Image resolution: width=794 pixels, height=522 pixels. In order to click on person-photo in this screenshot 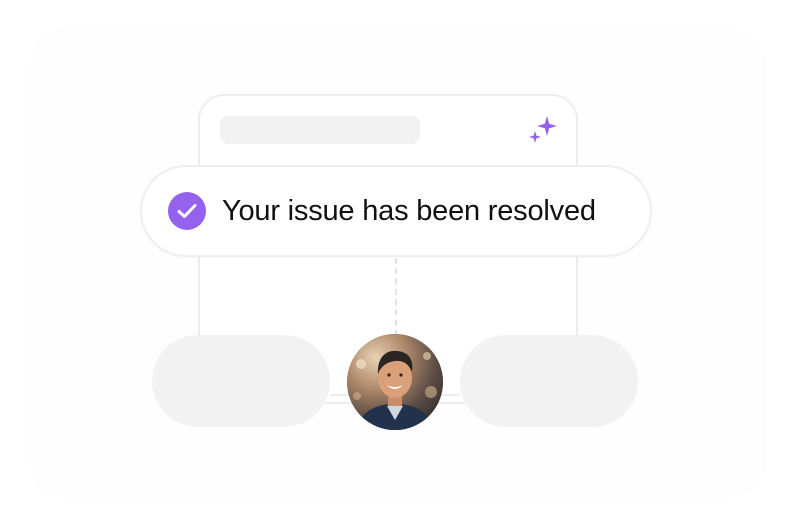, I will do `click(395, 382)`.